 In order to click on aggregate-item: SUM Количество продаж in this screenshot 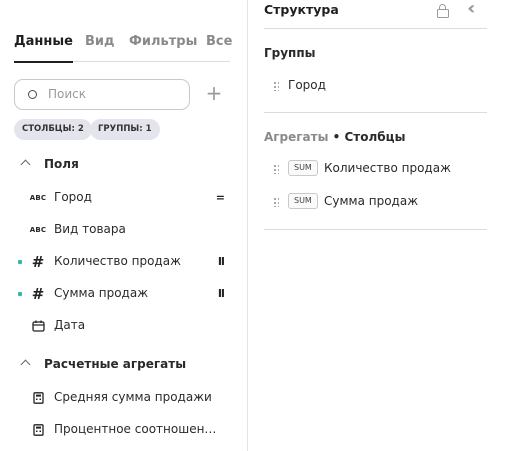, I will do `click(375, 169)`.